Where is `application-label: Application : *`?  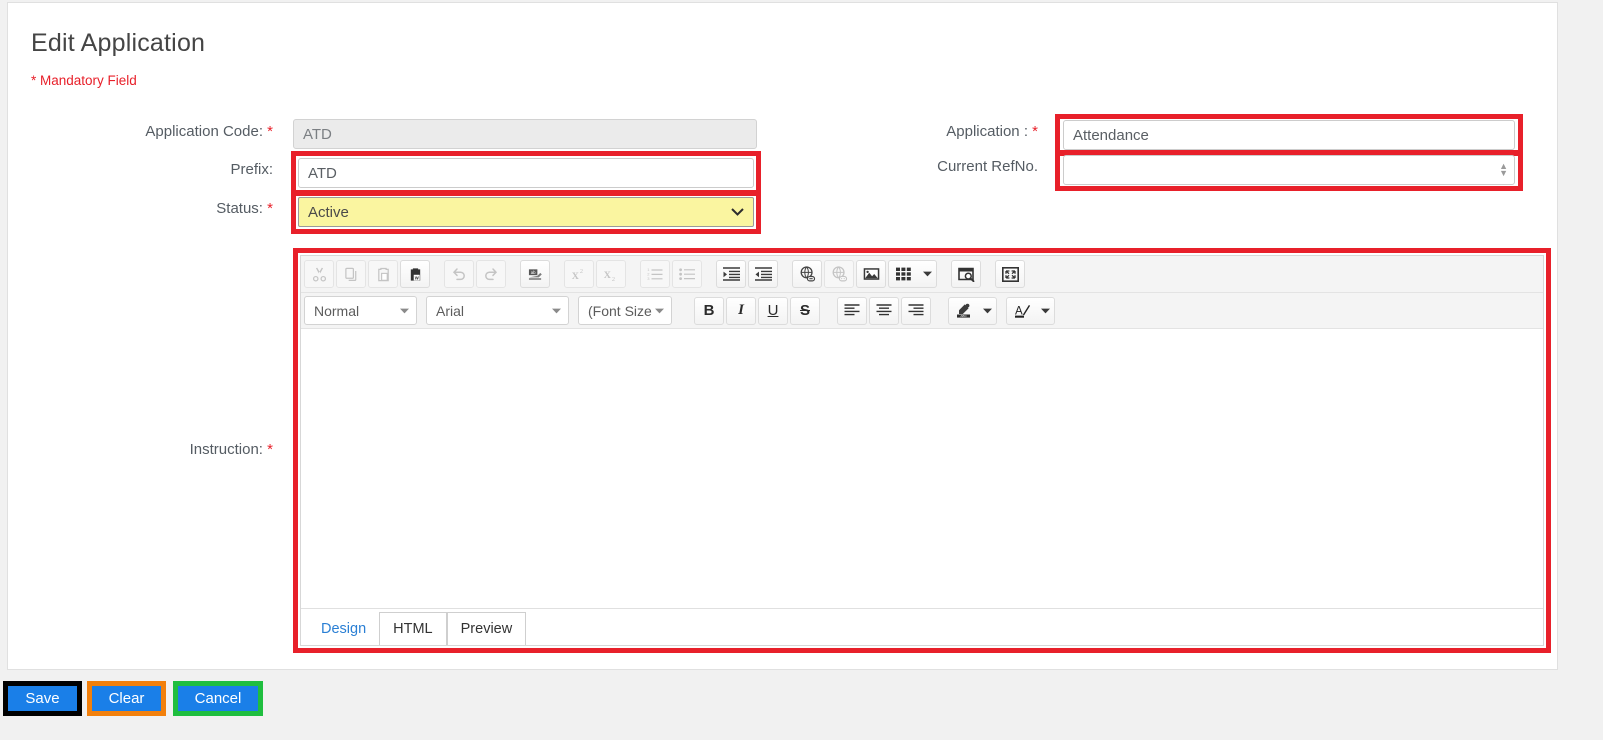 application-label: Application : * is located at coordinates (992, 131).